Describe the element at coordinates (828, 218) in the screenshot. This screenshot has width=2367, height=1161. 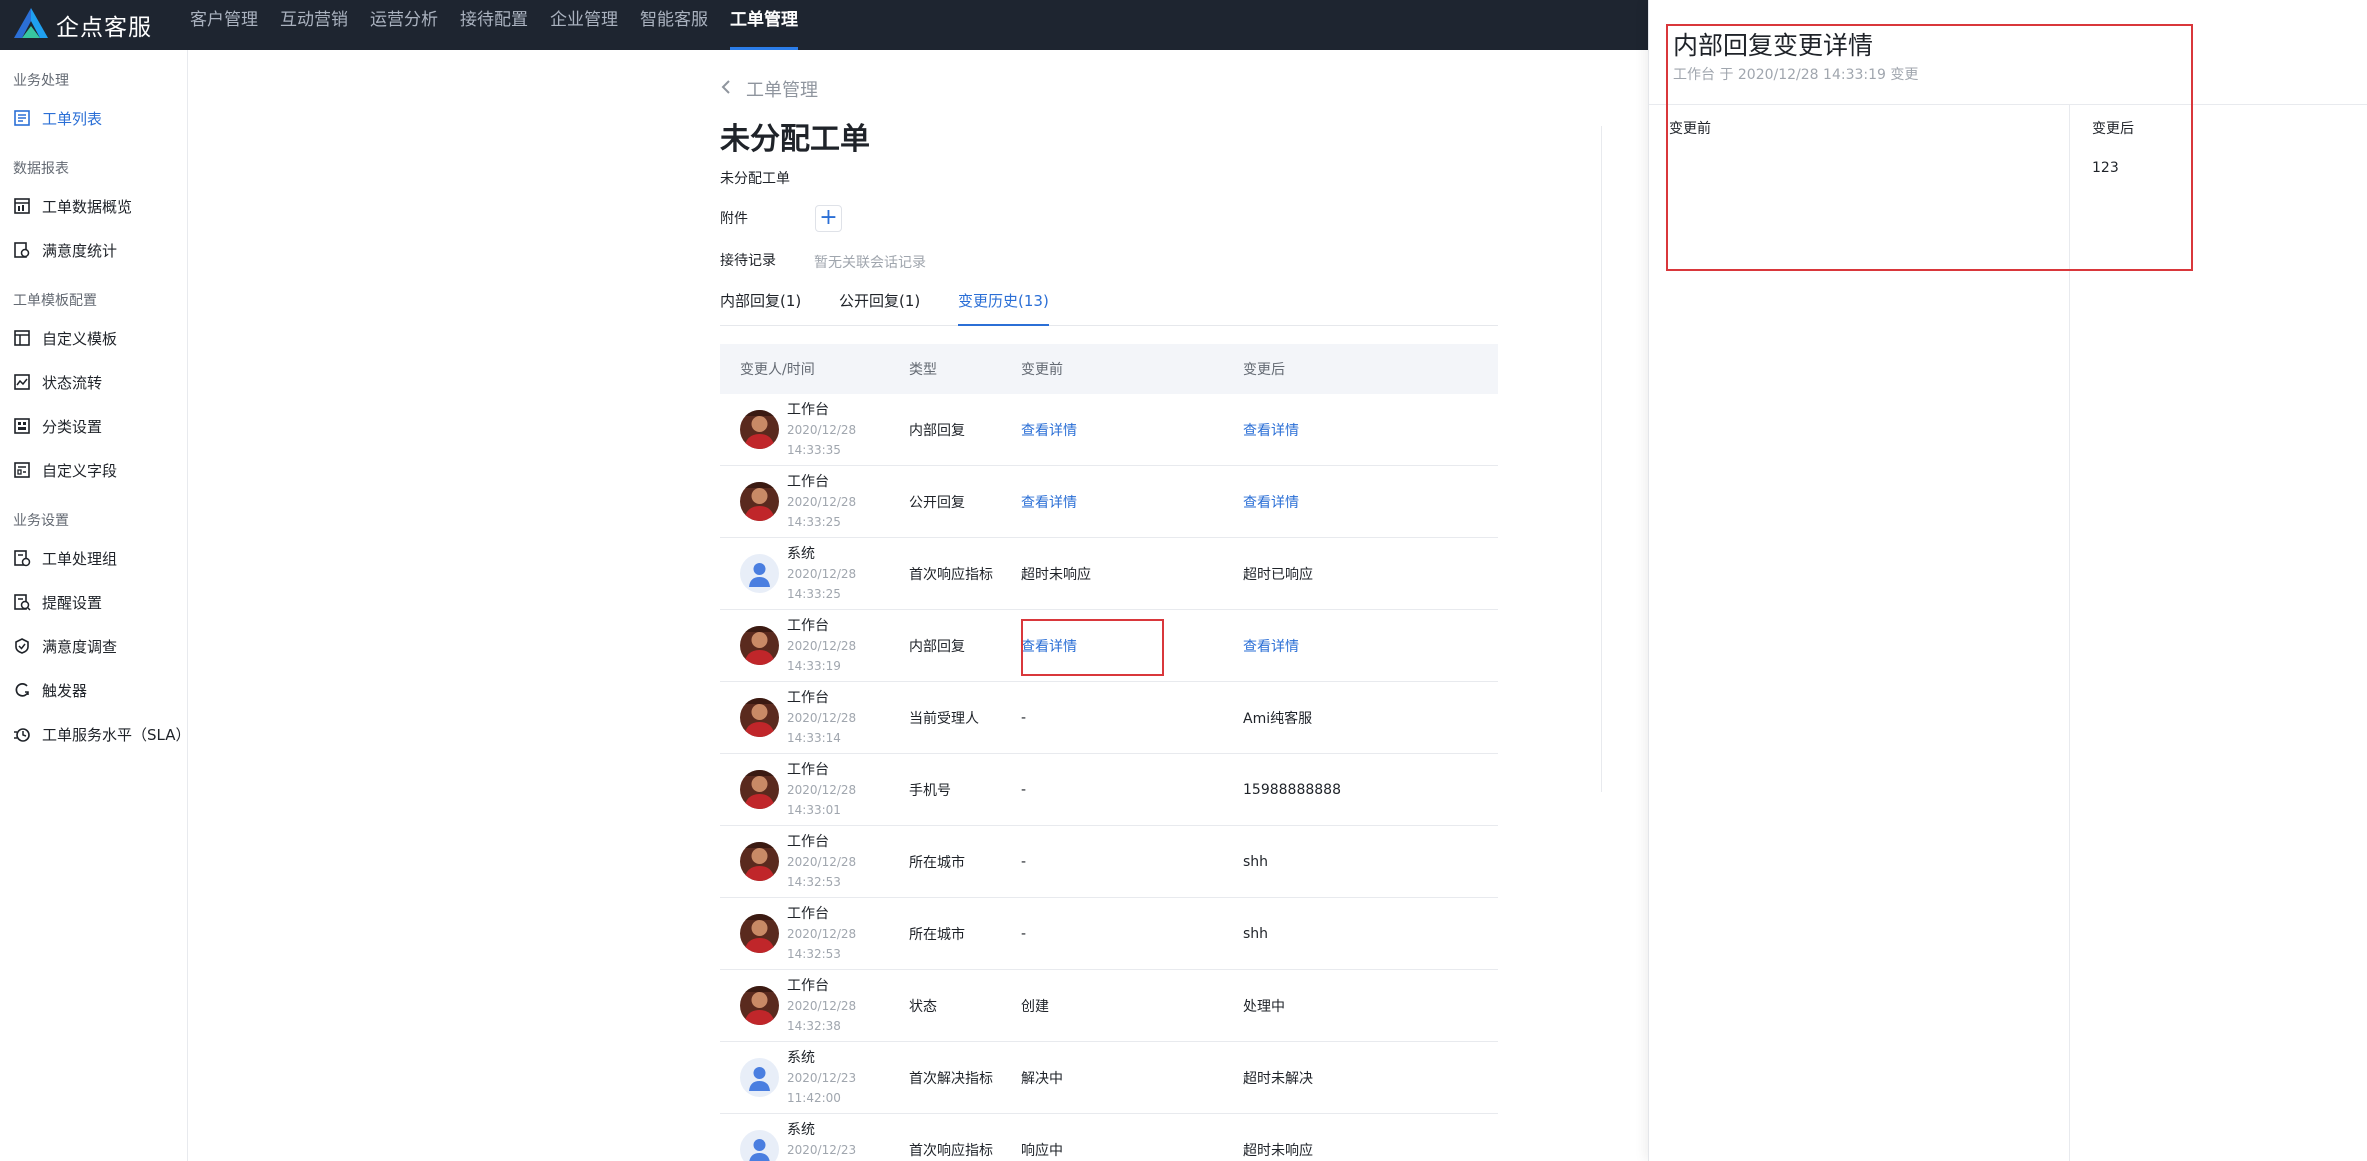
I see `add-attachment-button: +` at that location.